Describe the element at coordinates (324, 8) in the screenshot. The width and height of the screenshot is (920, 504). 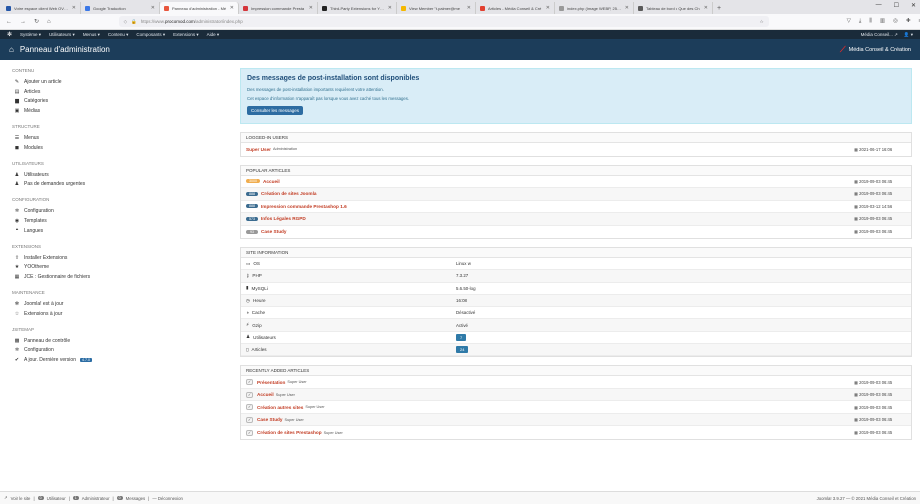
I see `favicon-icon` at that location.